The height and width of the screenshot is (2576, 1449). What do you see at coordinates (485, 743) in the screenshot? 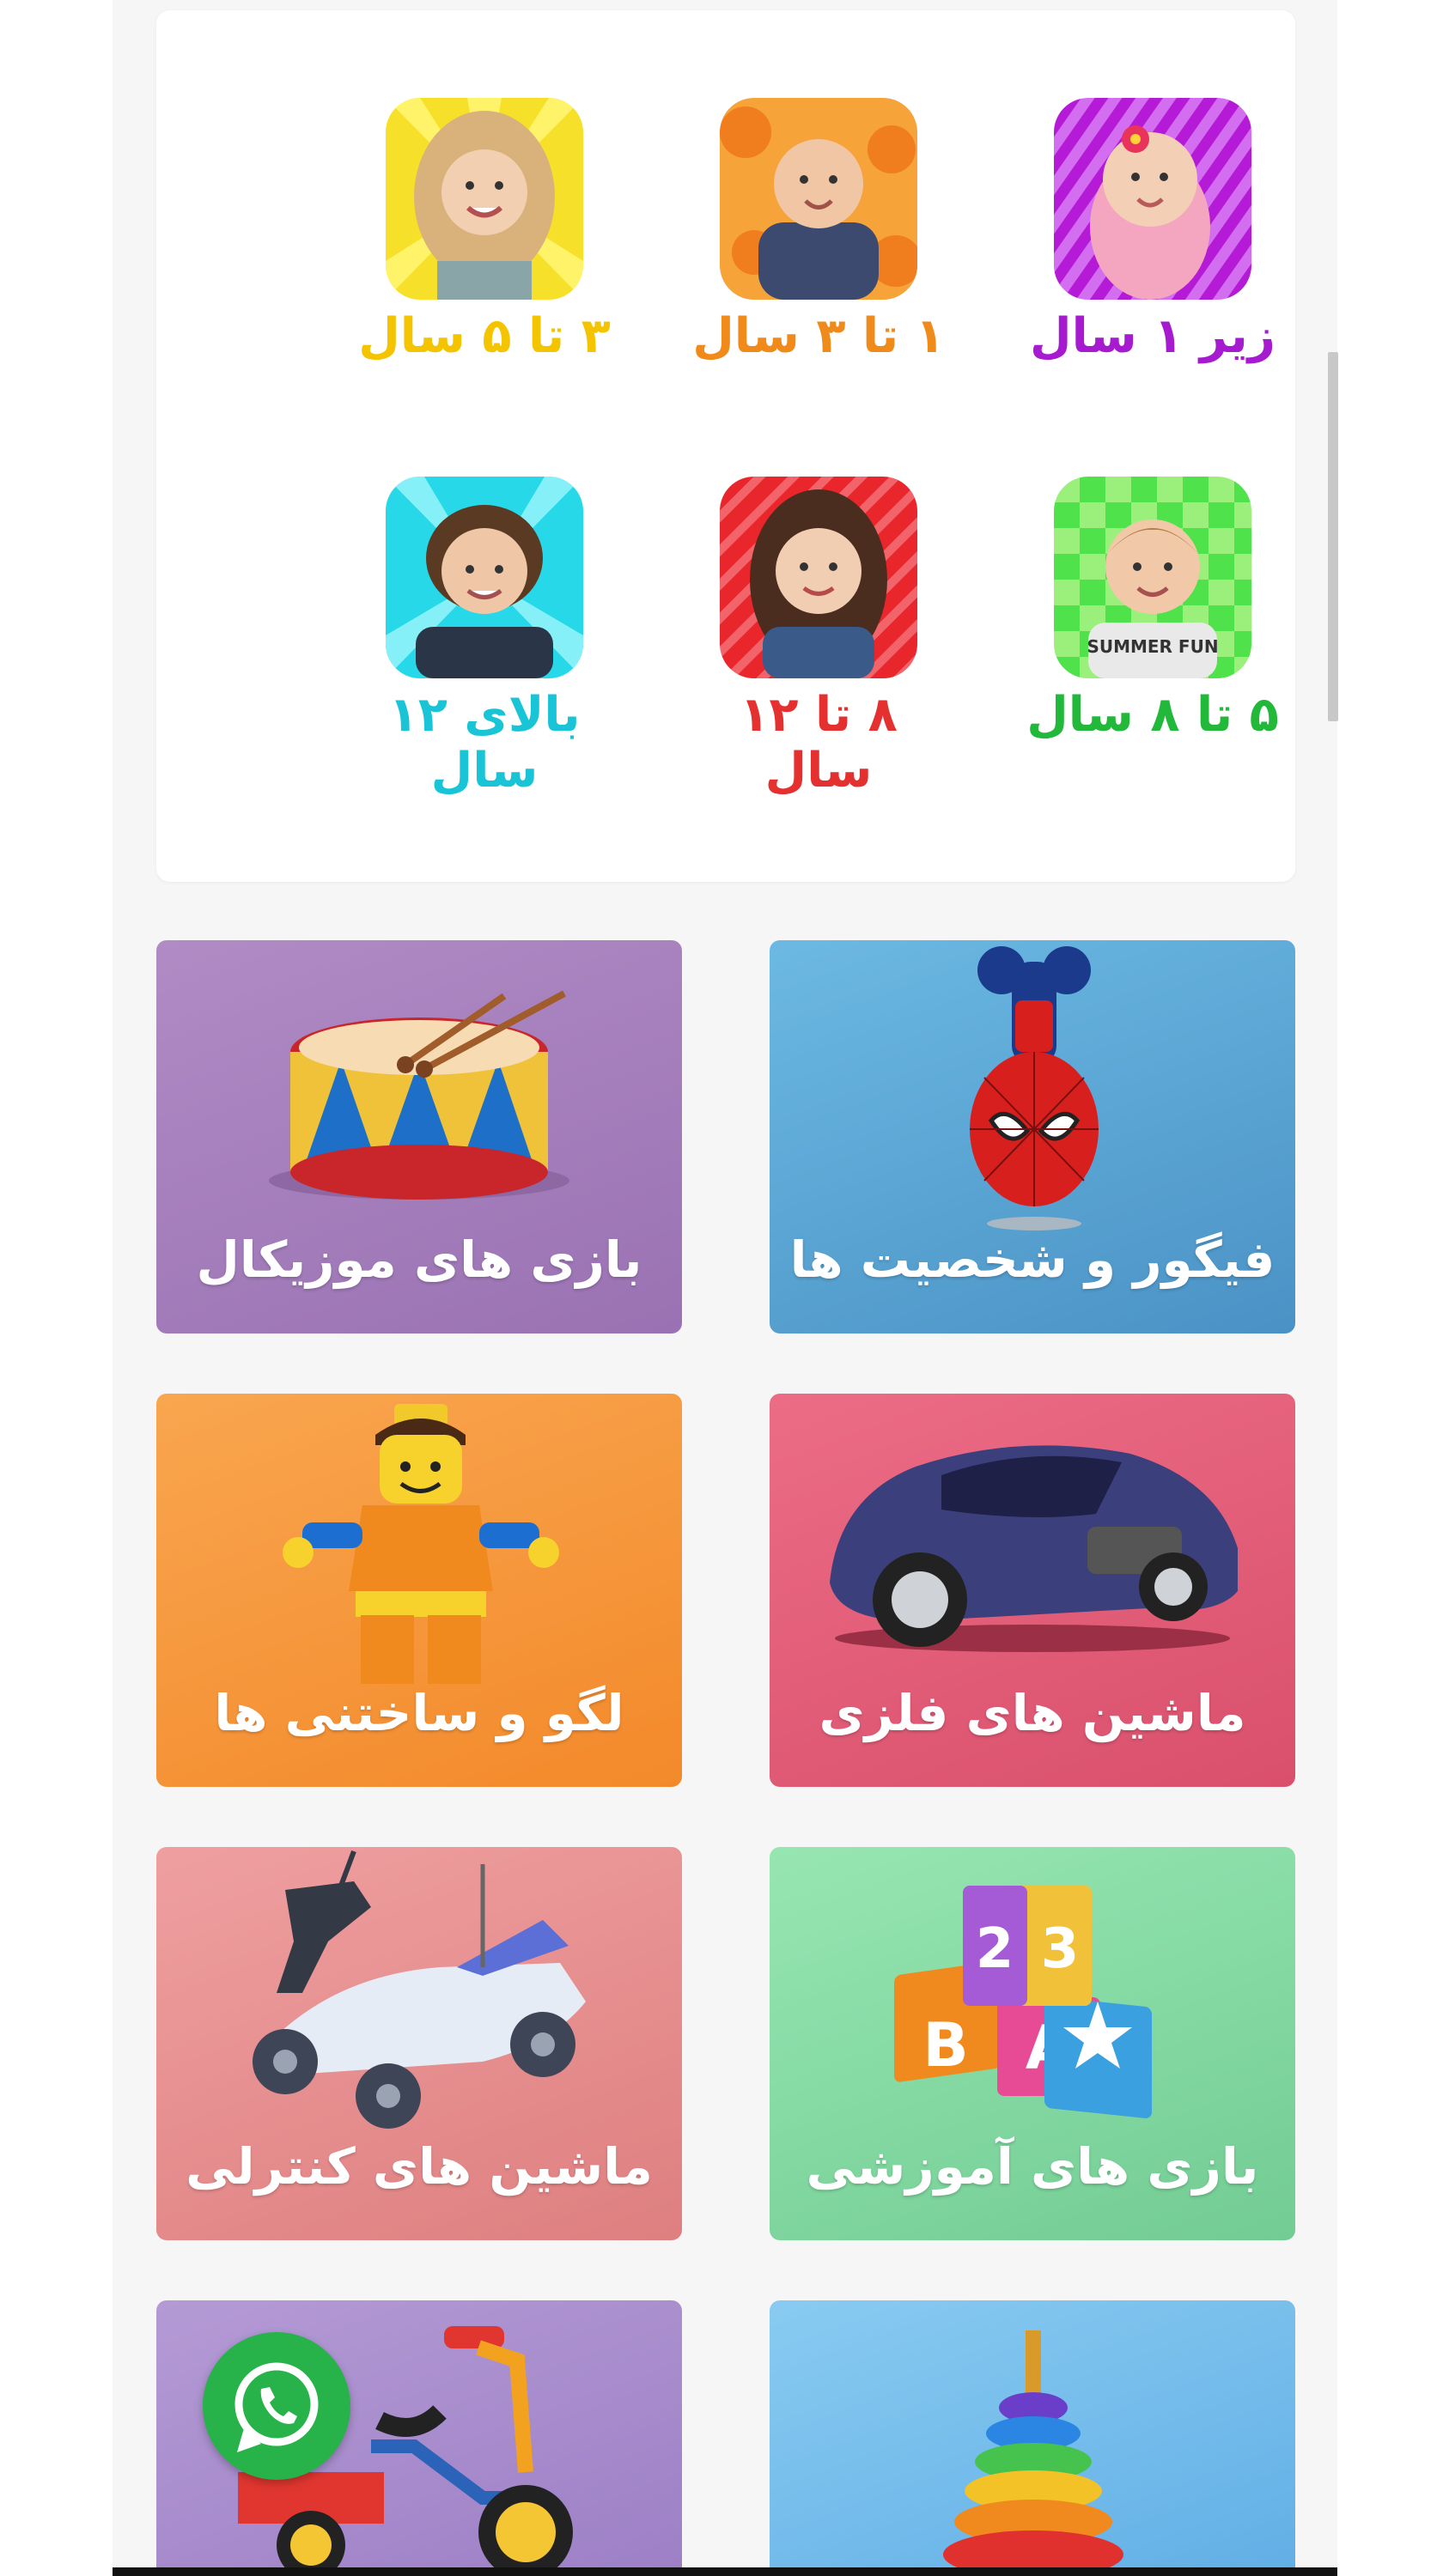
I see `age-label: بالای ۱۲ سال` at bounding box center [485, 743].